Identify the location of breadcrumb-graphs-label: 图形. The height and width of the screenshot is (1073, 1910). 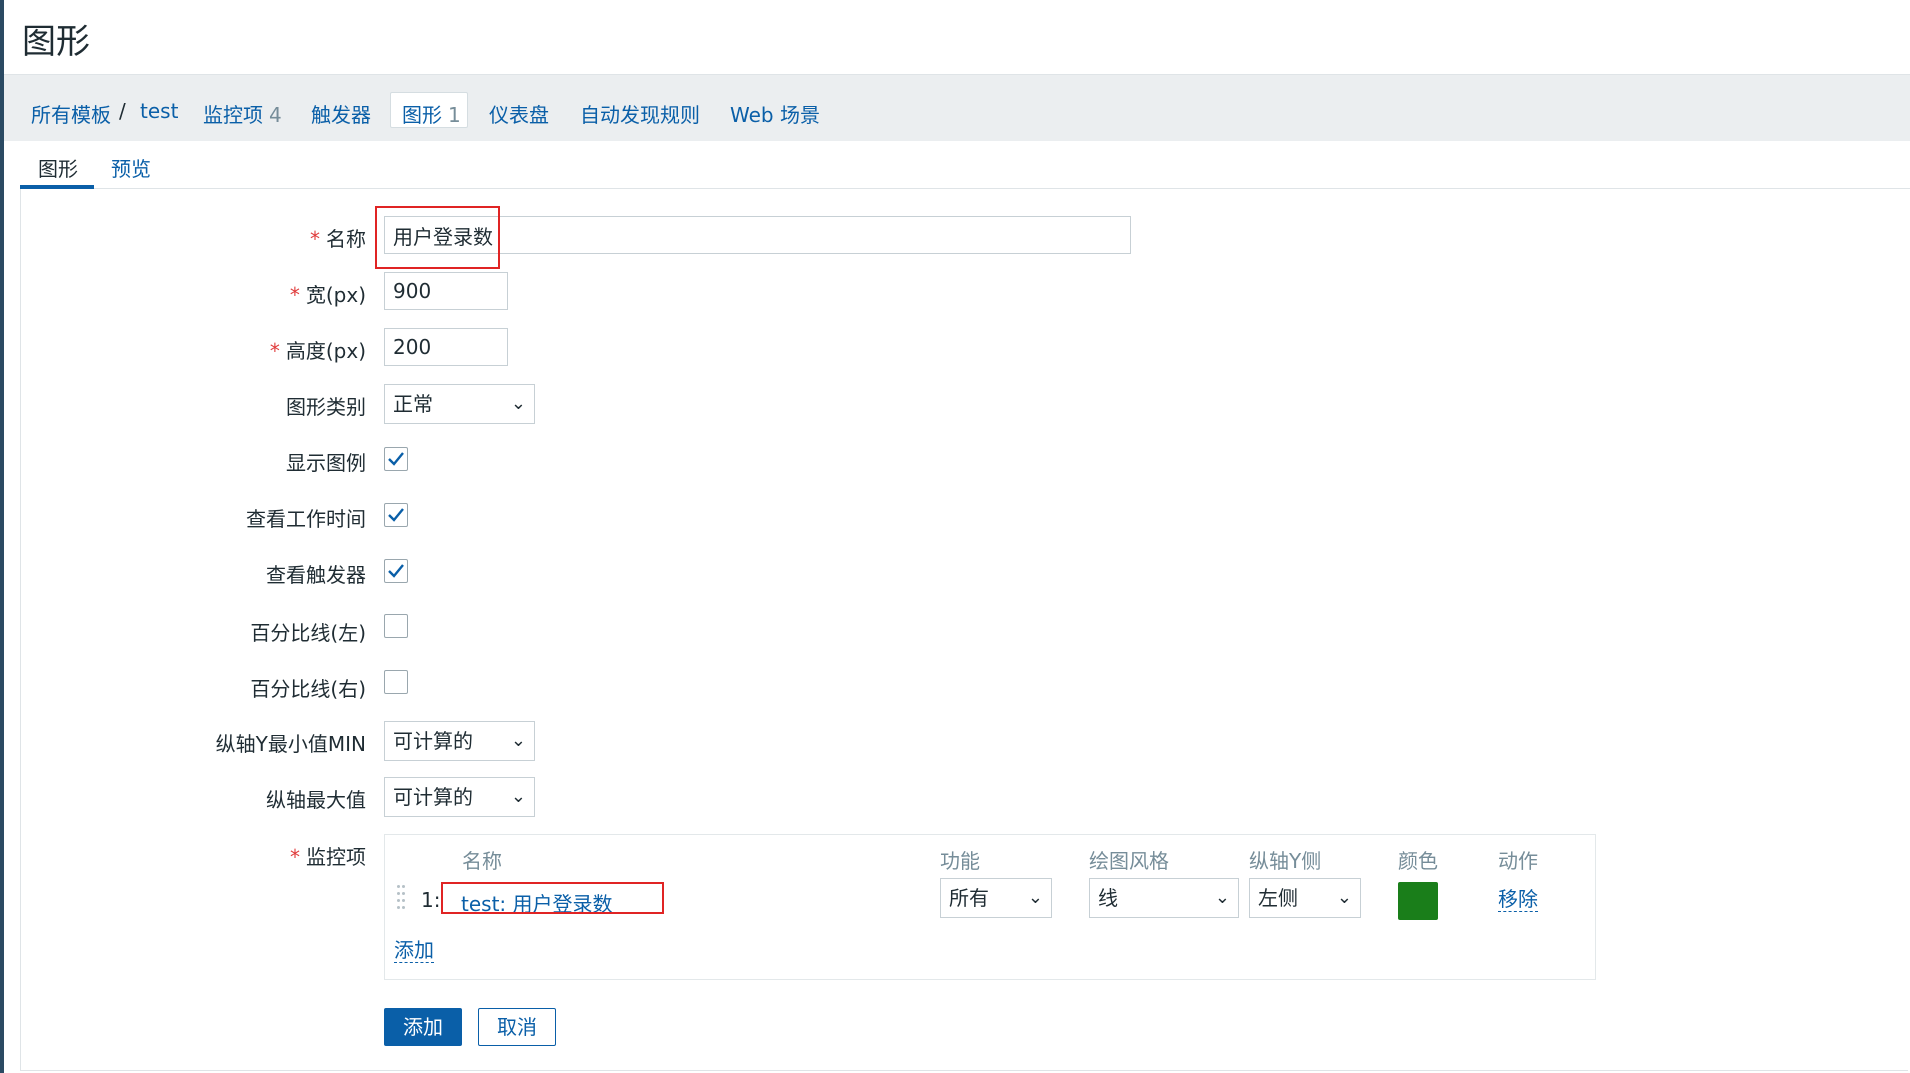
(422, 115).